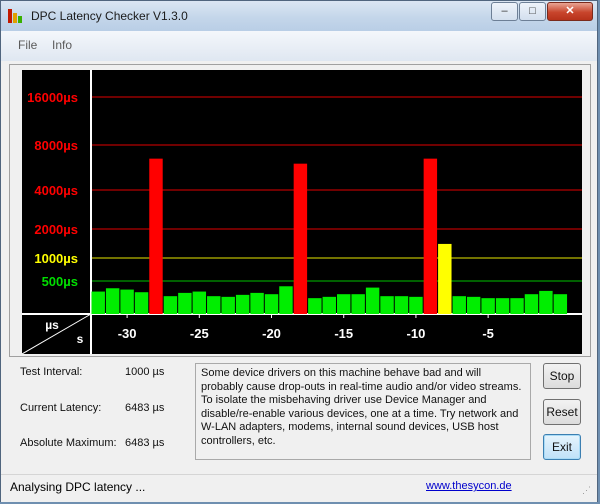 This screenshot has height=504, width=600. I want to click on test-interval-label: Test Interval:, so click(51, 372).